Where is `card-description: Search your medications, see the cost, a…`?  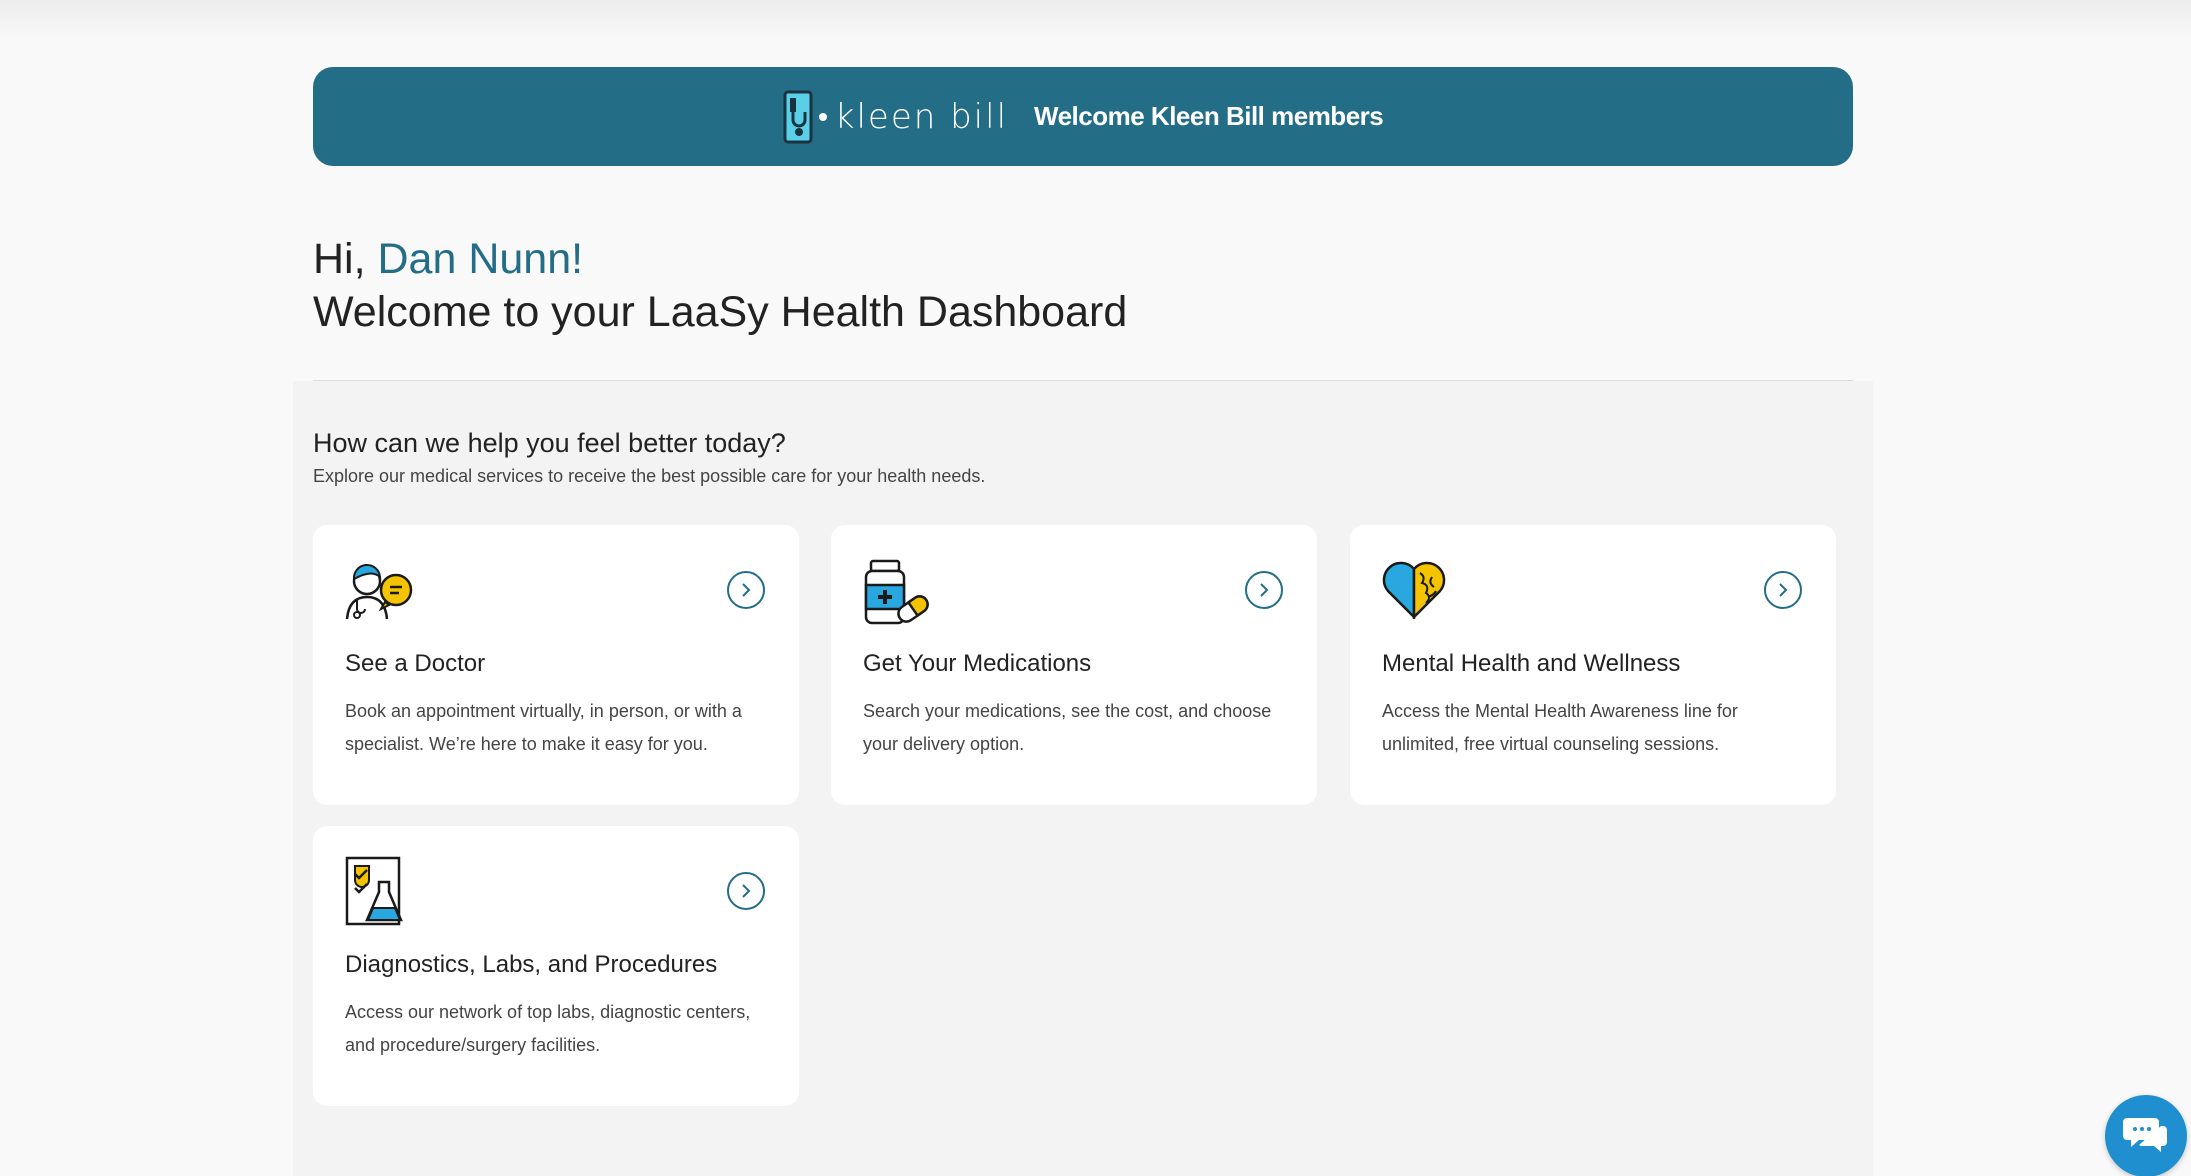 card-description: Search your medications, see the cost, a… is located at coordinates (1067, 727).